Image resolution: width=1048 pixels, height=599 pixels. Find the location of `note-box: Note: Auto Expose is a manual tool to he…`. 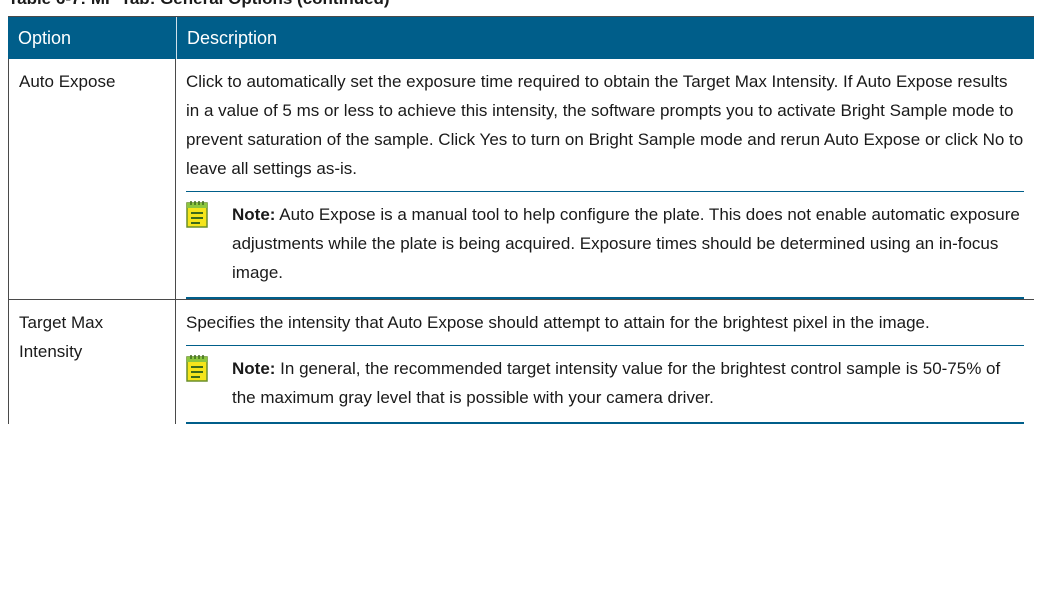

note-box: Note: Auto Expose is a manual tool to he… is located at coordinates (605, 245).